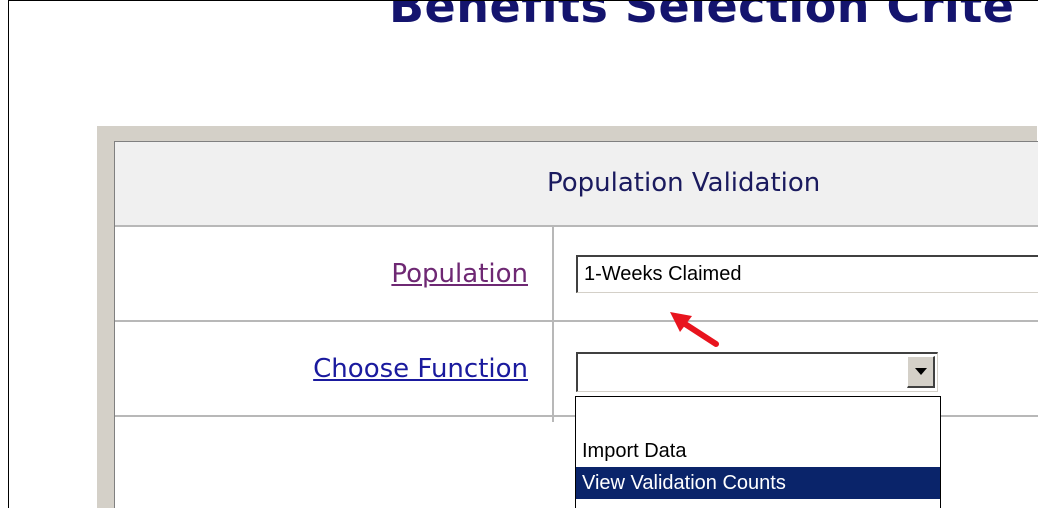  I want to click on population-link: Population, so click(459, 274).